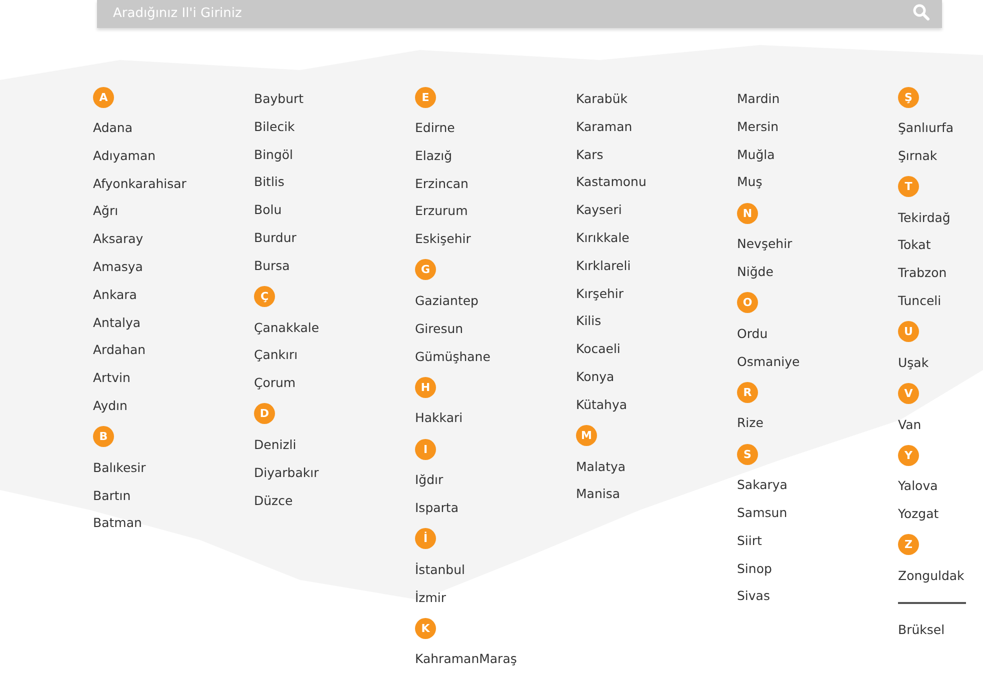  What do you see at coordinates (334, 500) in the screenshot?
I see `city-link: Düzce` at bounding box center [334, 500].